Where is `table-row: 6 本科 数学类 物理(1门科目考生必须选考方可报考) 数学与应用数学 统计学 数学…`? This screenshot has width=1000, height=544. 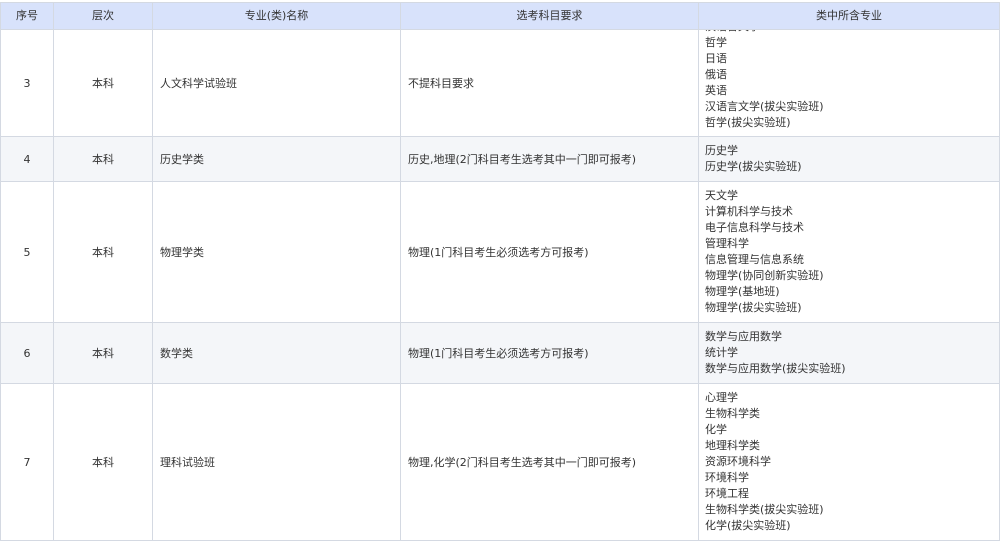 table-row: 6 本科 数学类 物理(1门科目考生必须选考方可报考) 数学与应用数学 统计学 数学… is located at coordinates (500, 353).